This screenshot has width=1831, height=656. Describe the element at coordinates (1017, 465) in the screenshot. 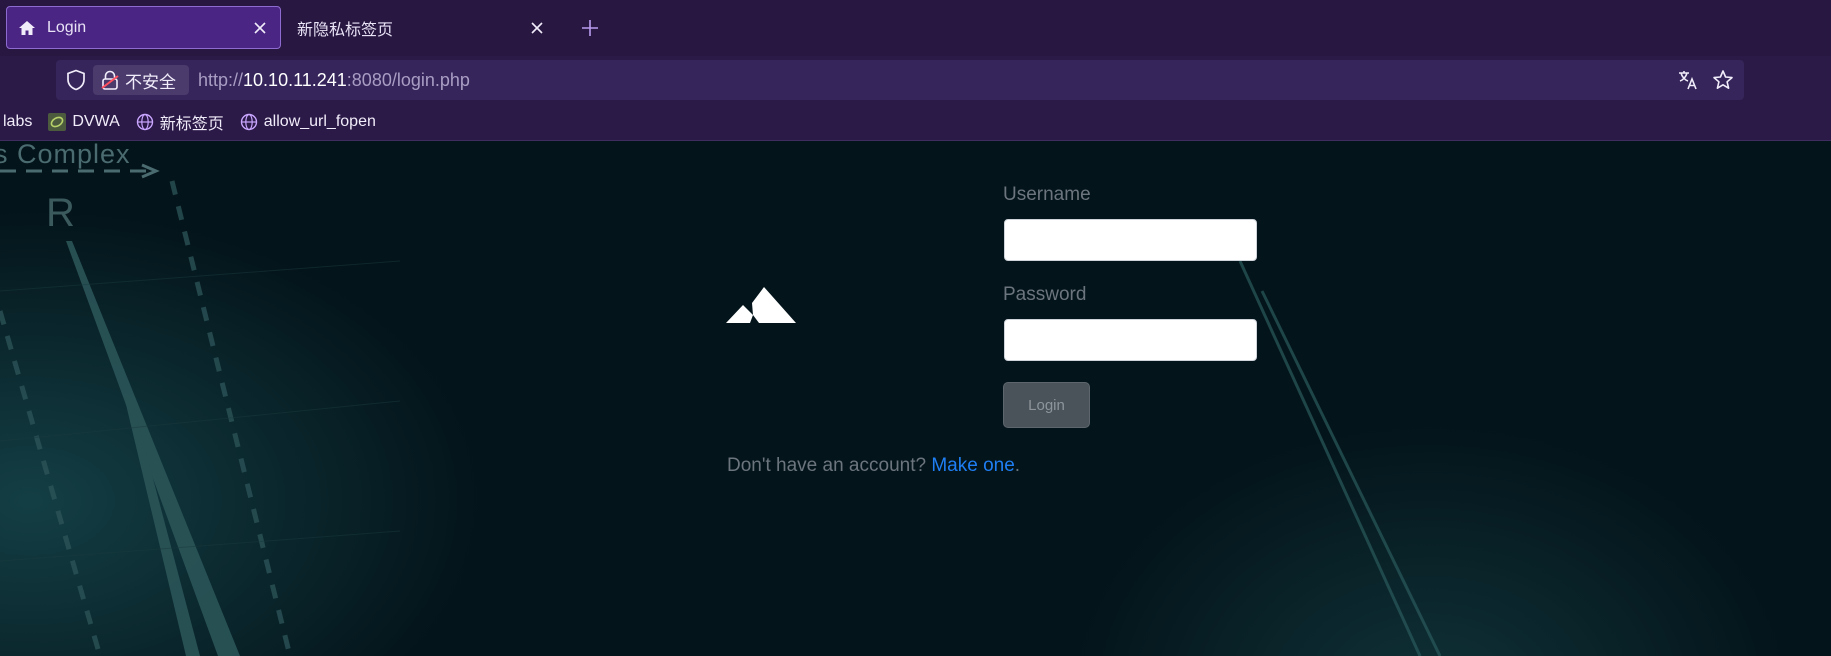

I see `signup-suffix: .` at that location.